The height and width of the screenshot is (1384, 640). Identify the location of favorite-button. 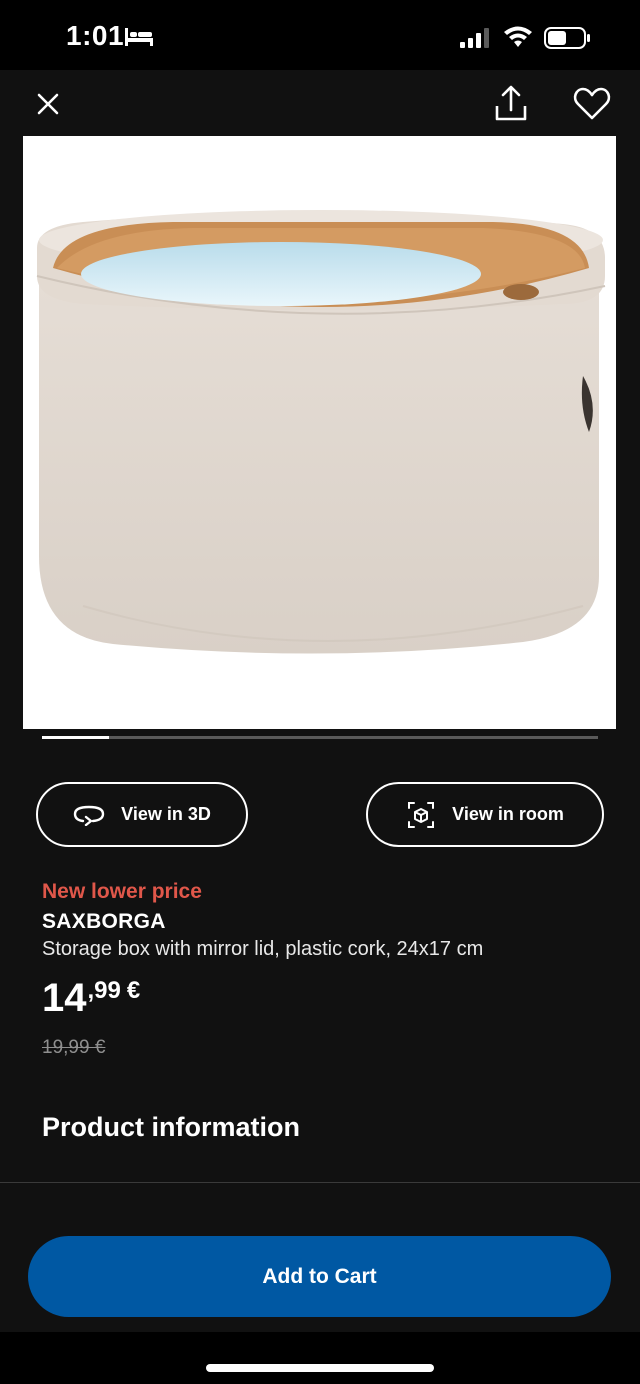
(592, 104).